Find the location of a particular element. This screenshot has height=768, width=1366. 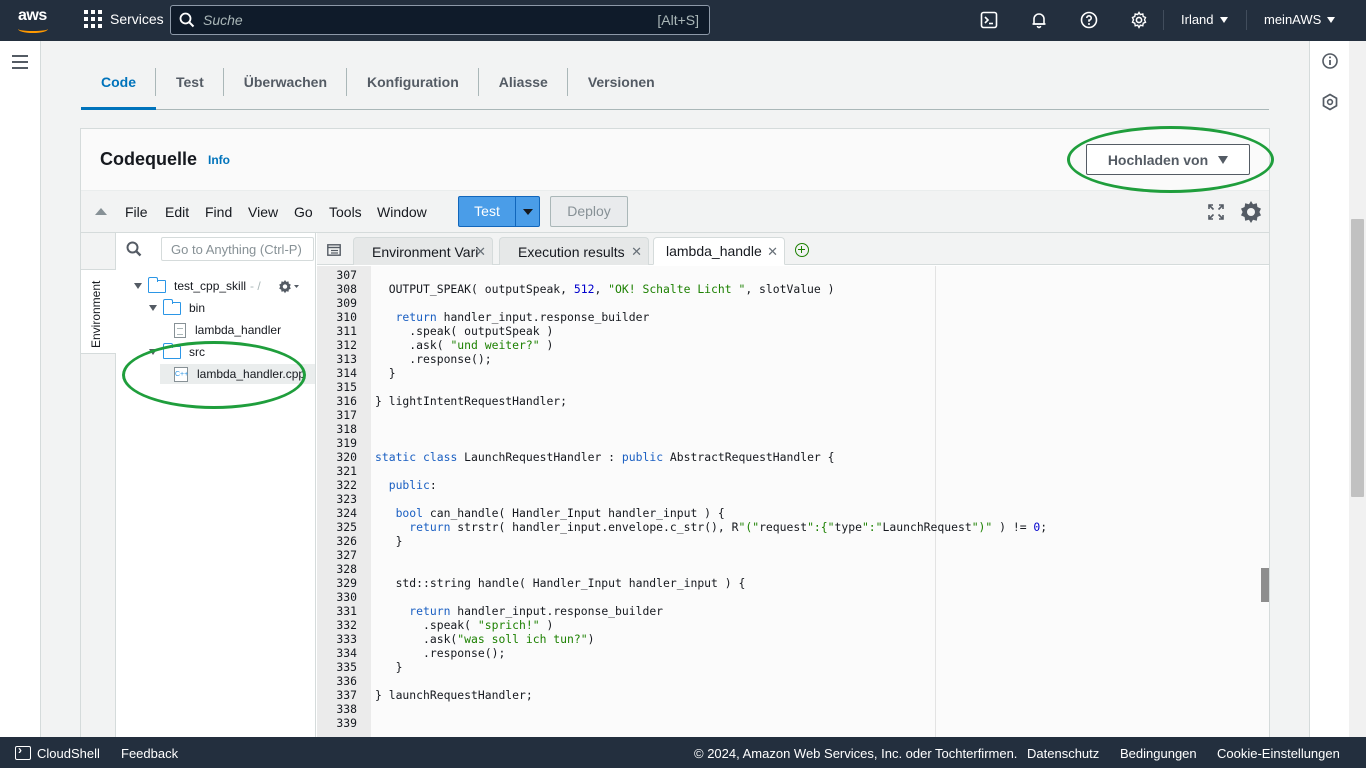

feedback-link: Feedback is located at coordinates (149, 753).